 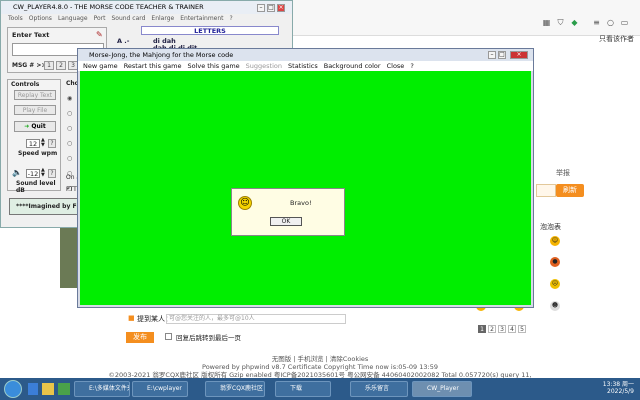 What do you see at coordinates (596, 22) in the screenshot?
I see `menu-icon: ≡` at bounding box center [596, 22].